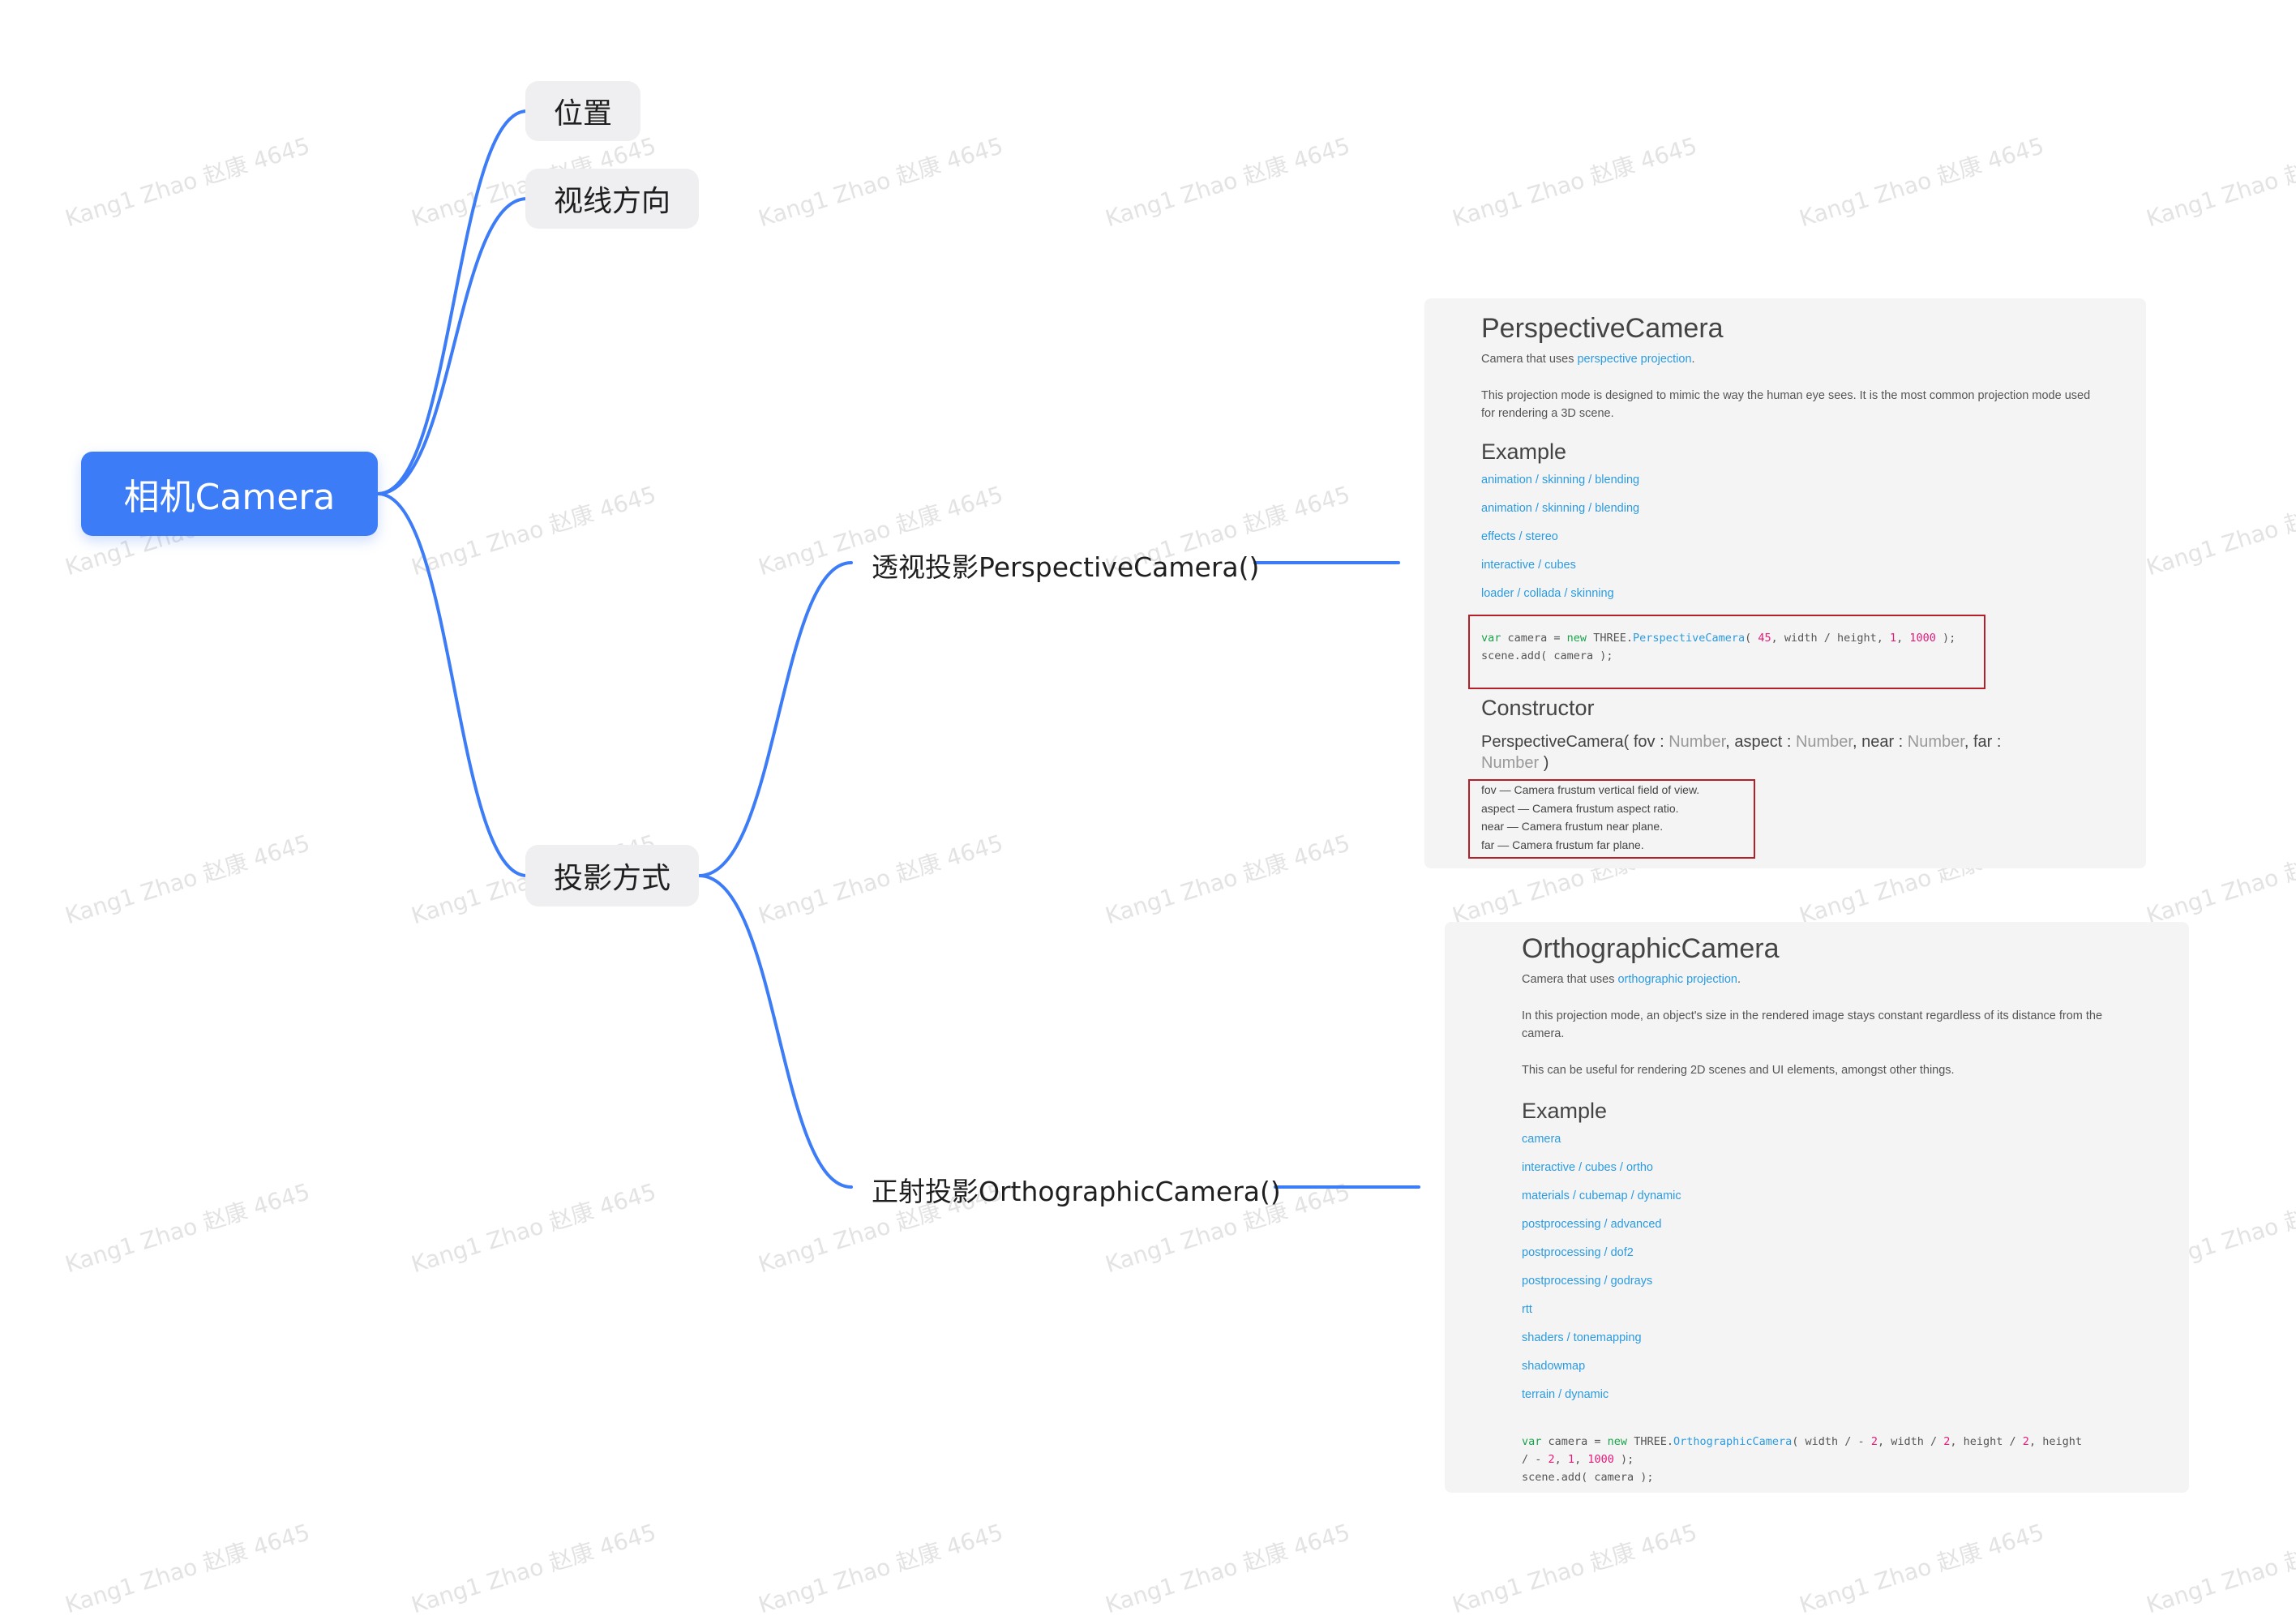 The image size is (2296, 1620). Describe the element at coordinates (775, 719) in the screenshot. I see `connector-projection-perspective` at that location.